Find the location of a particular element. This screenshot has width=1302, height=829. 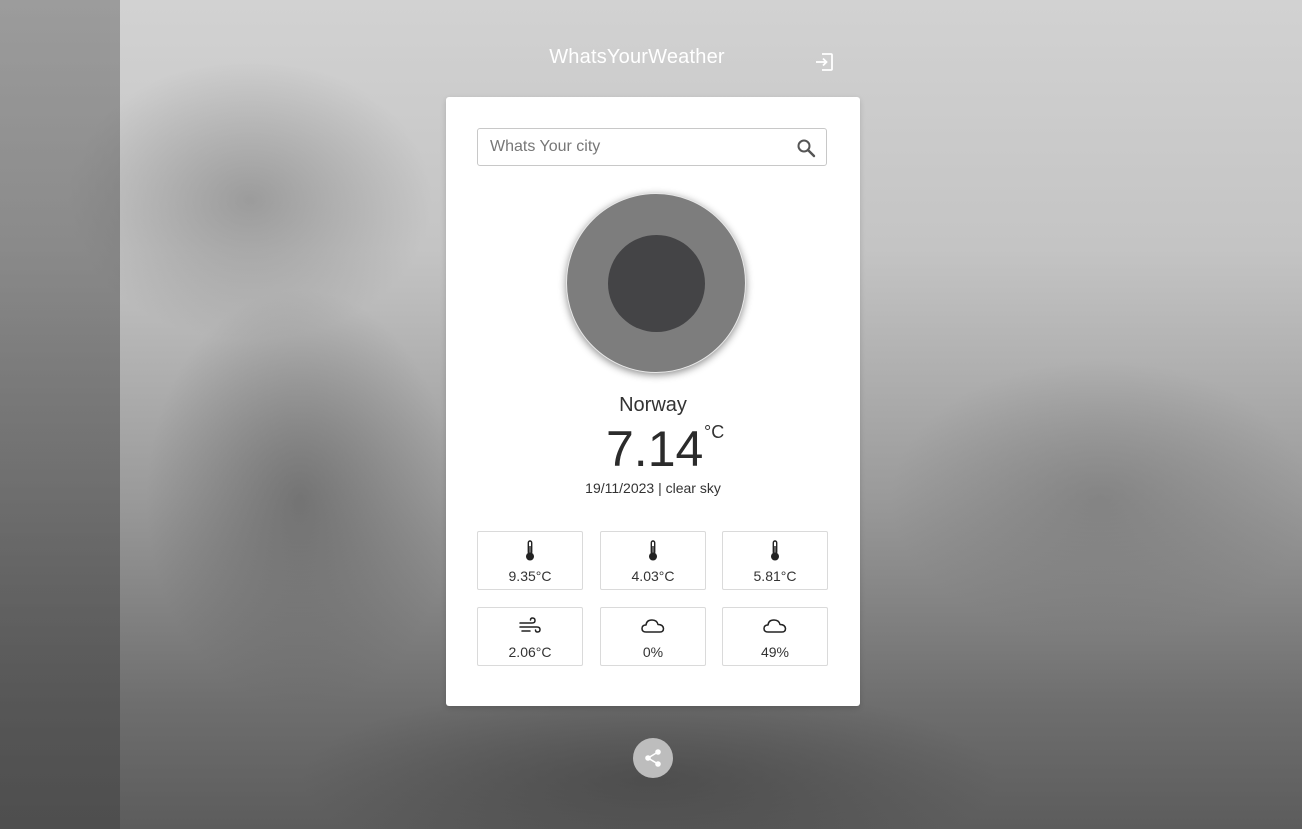

city-name: Norway is located at coordinates (653, 405).